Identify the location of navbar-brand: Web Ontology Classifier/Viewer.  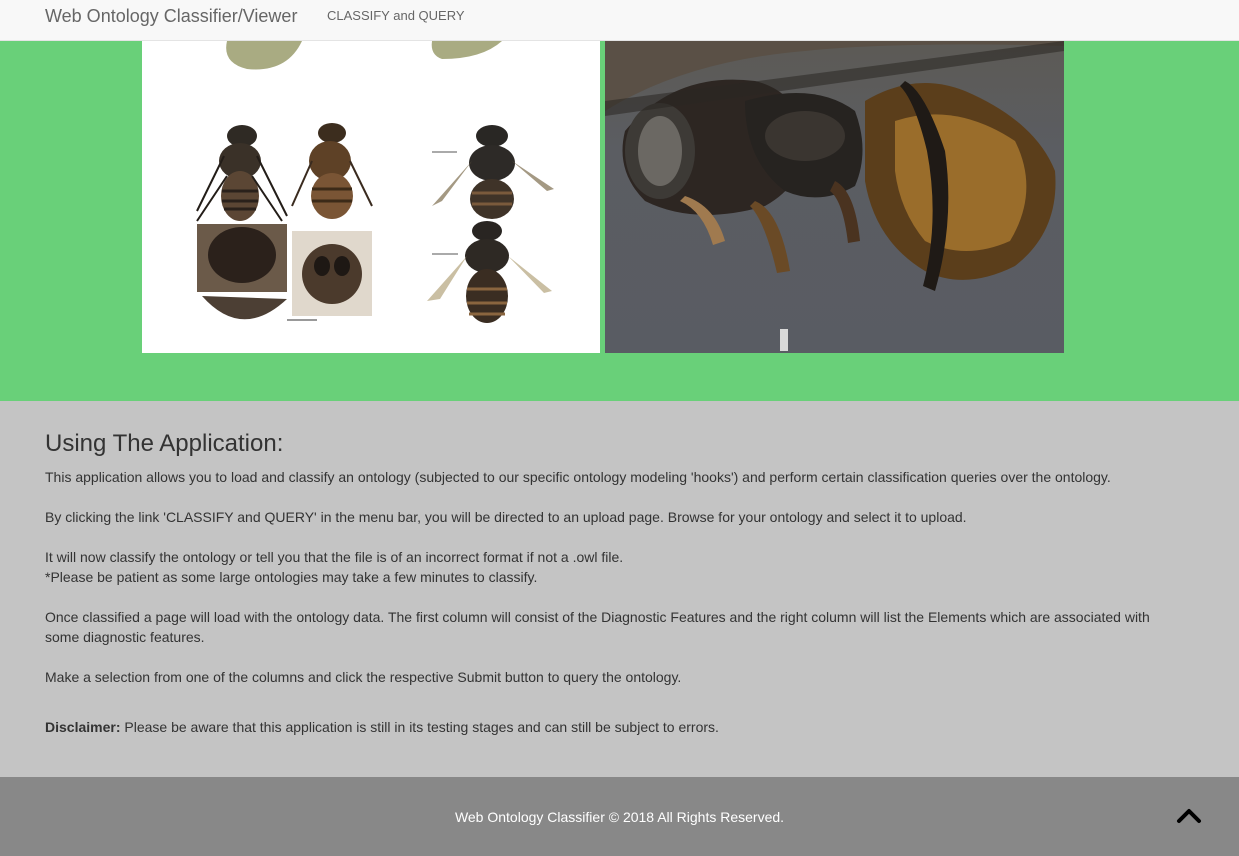
(171, 16).